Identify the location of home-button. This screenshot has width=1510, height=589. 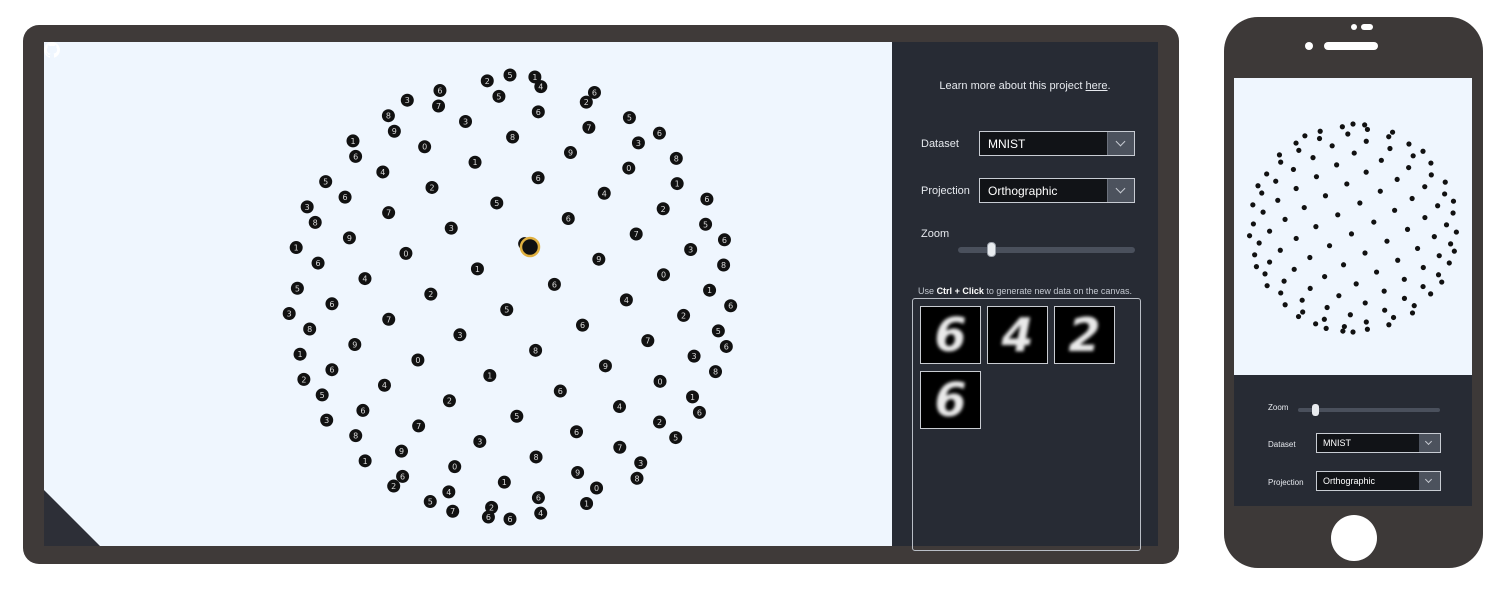
(1354, 538).